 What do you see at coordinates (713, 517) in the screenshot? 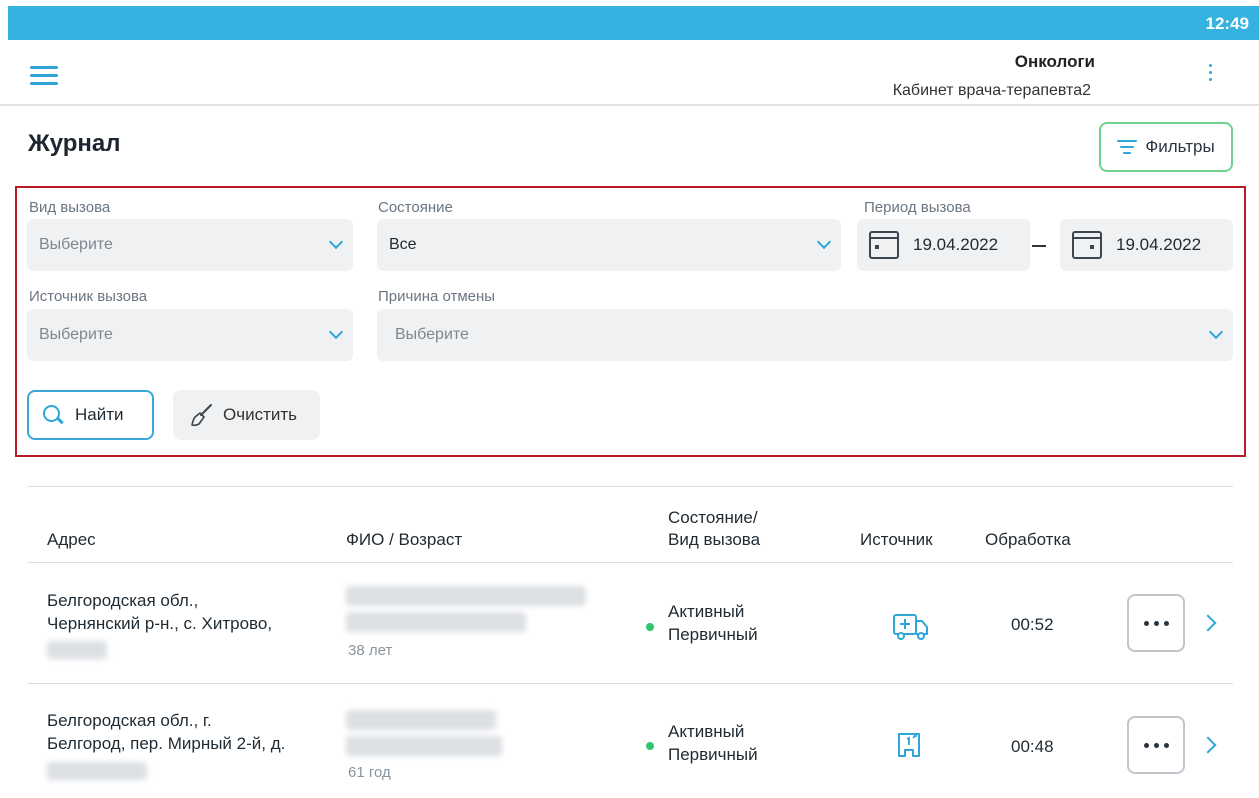
I see `column-header-state-line1: Состояние/` at bounding box center [713, 517].